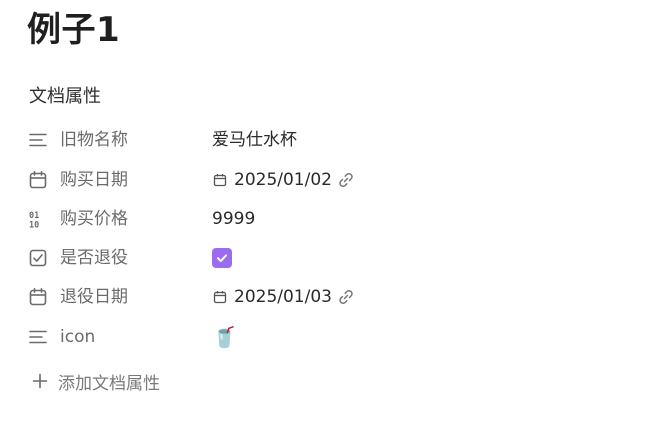  I want to click on property-row-item-name: 旧物名称 爱马仕水杯, so click(246, 140).